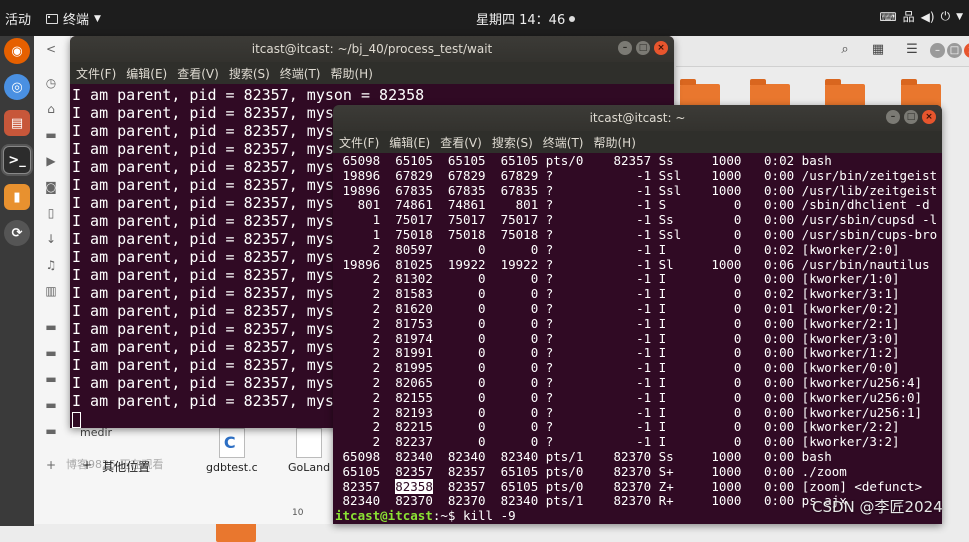 This screenshot has height=542, width=969. Describe the element at coordinates (414, 486) in the screenshot. I see `selected-pid: 82358` at that location.